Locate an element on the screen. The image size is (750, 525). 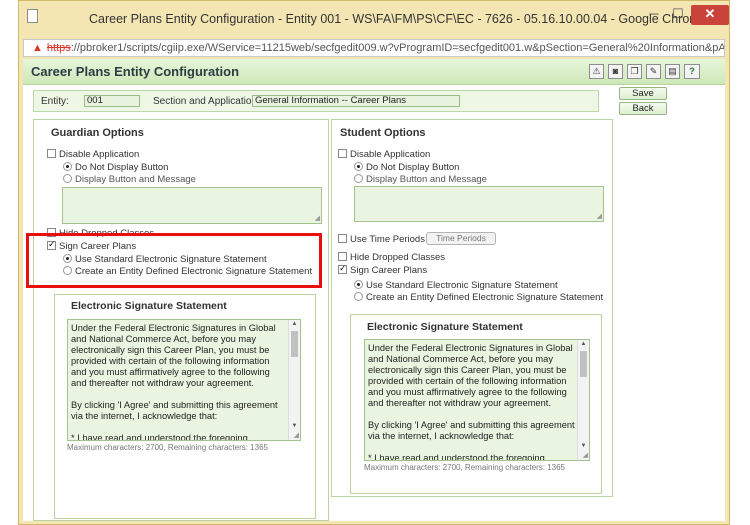
student-display-button-radio: Display Button and Message is located at coordinates (420, 179).